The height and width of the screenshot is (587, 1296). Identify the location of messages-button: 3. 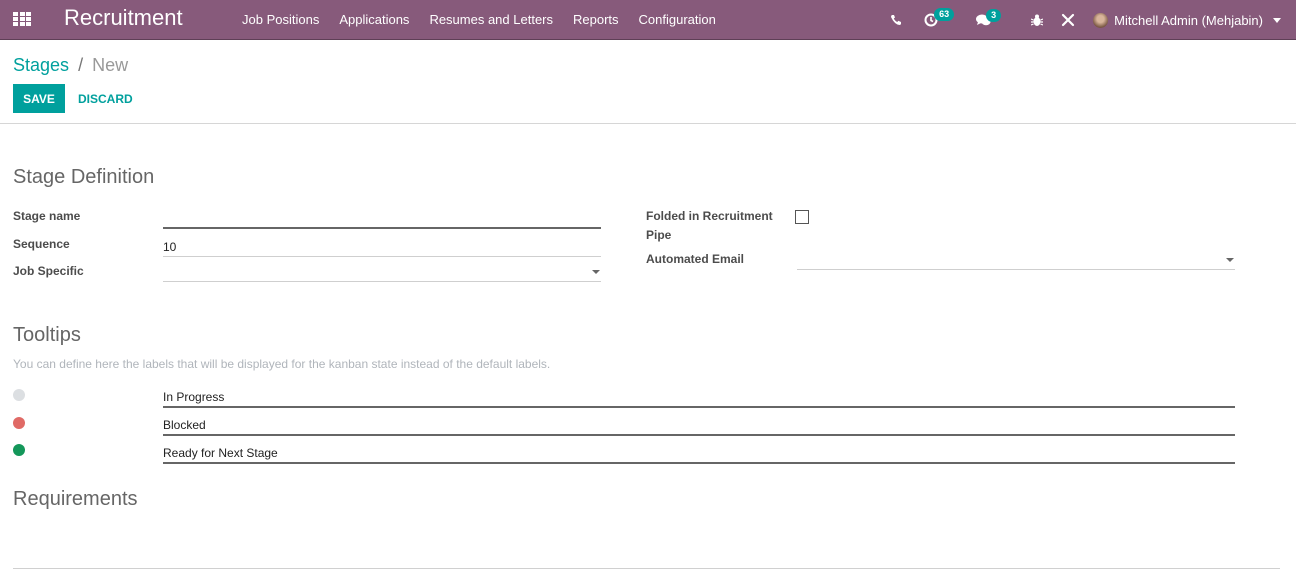
(989, 17).